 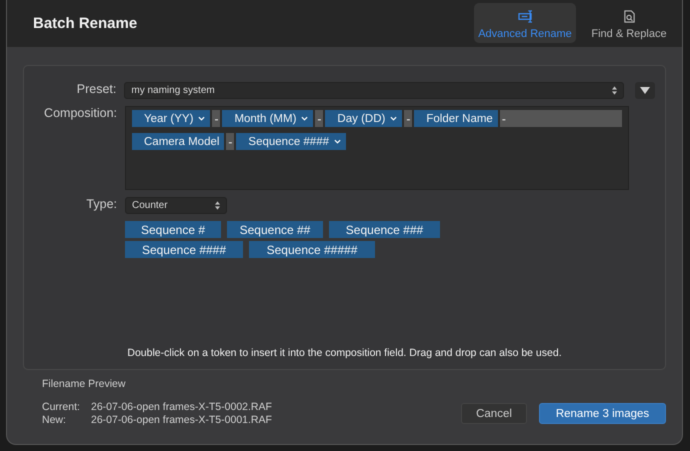 I want to click on type-select: Counter, so click(x=176, y=205).